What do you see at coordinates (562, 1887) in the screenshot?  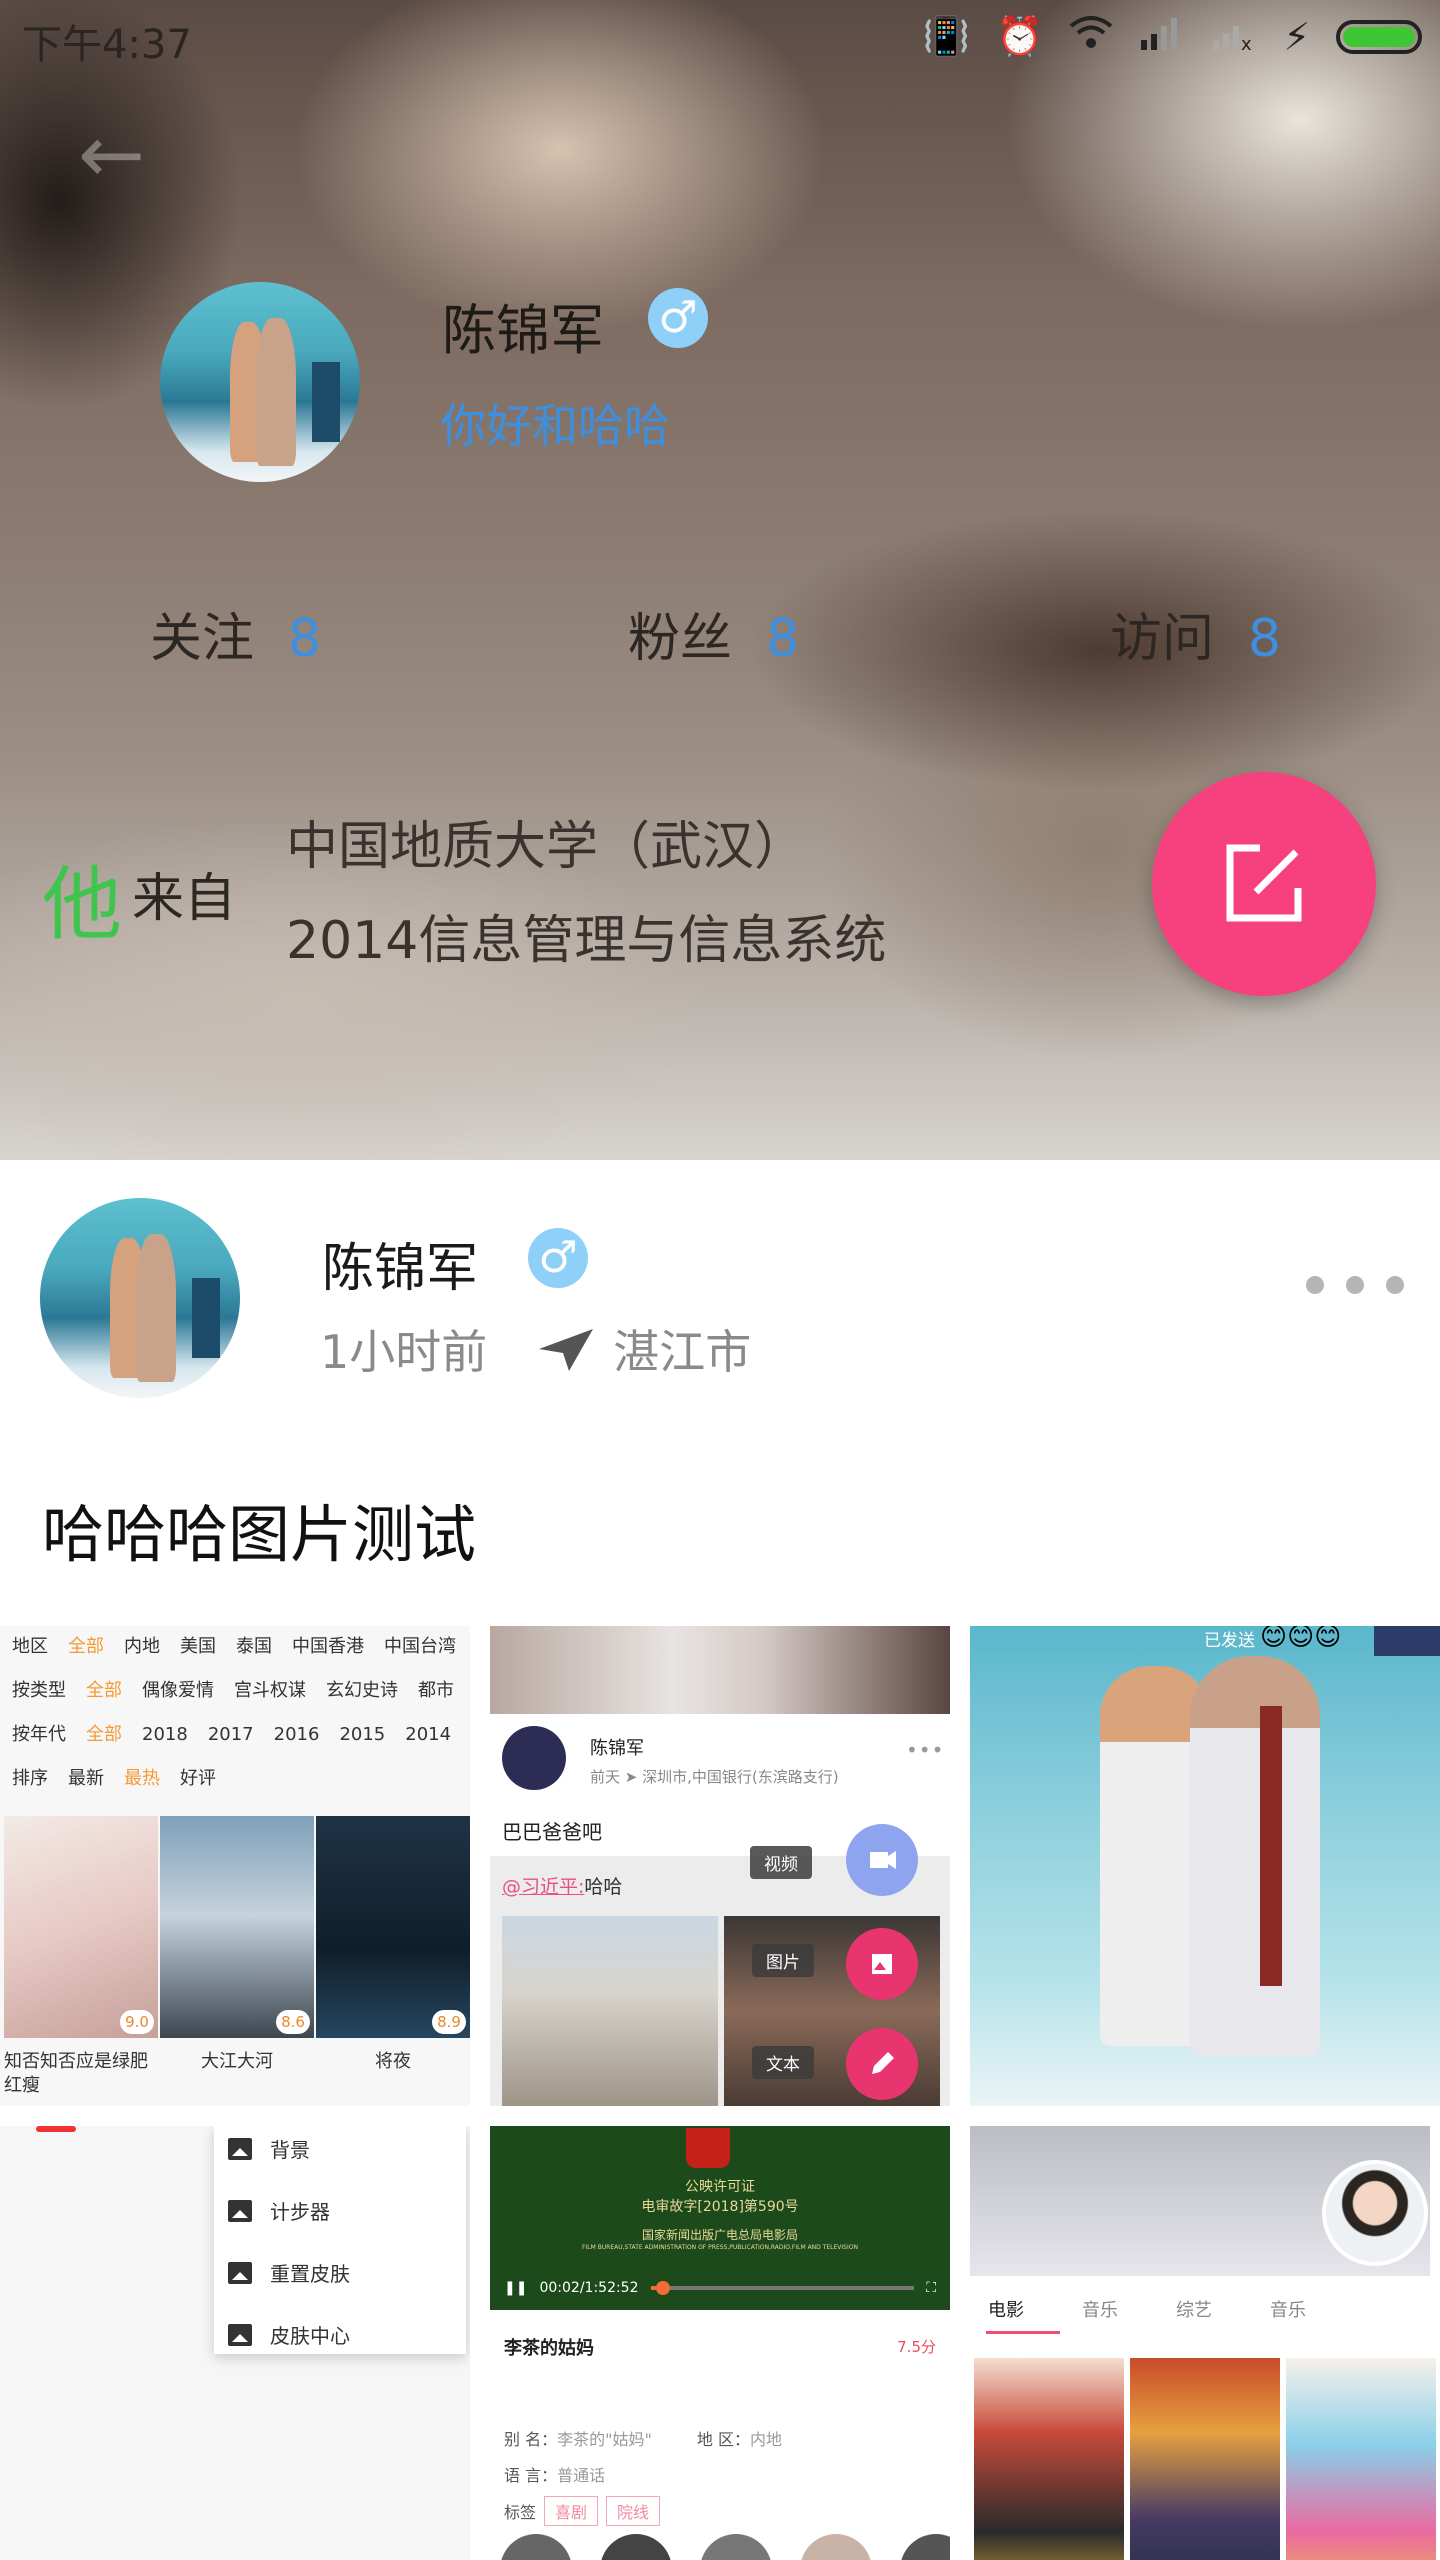 I see `feed-link-line: @习近平:哈哈` at bounding box center [562, 1887].